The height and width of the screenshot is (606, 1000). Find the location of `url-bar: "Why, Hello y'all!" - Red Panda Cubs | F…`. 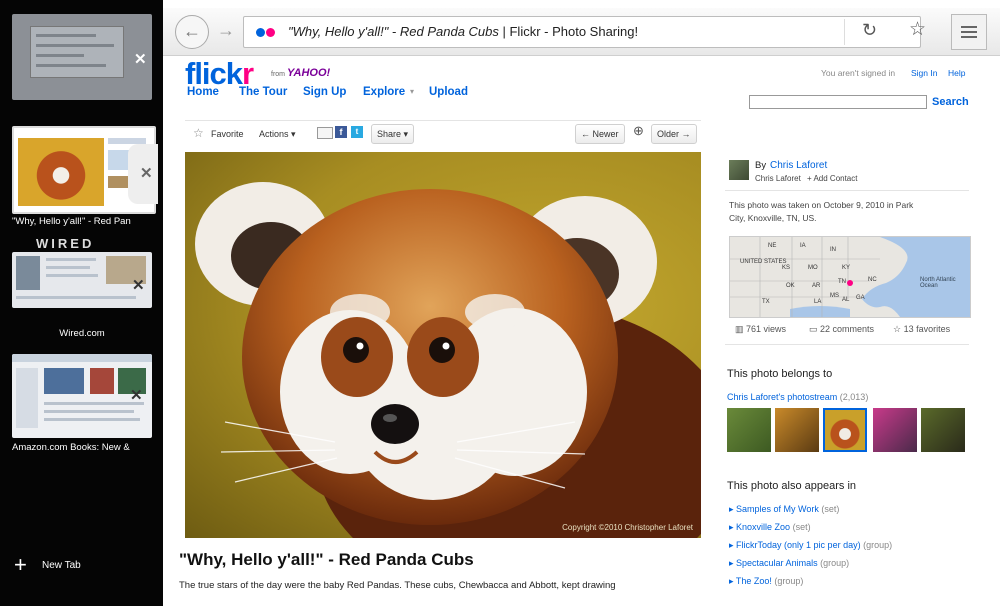

url-bar: "Why, Hello y'all!" - Red Panda Cubs | F… is located at coordinates (582, 32).